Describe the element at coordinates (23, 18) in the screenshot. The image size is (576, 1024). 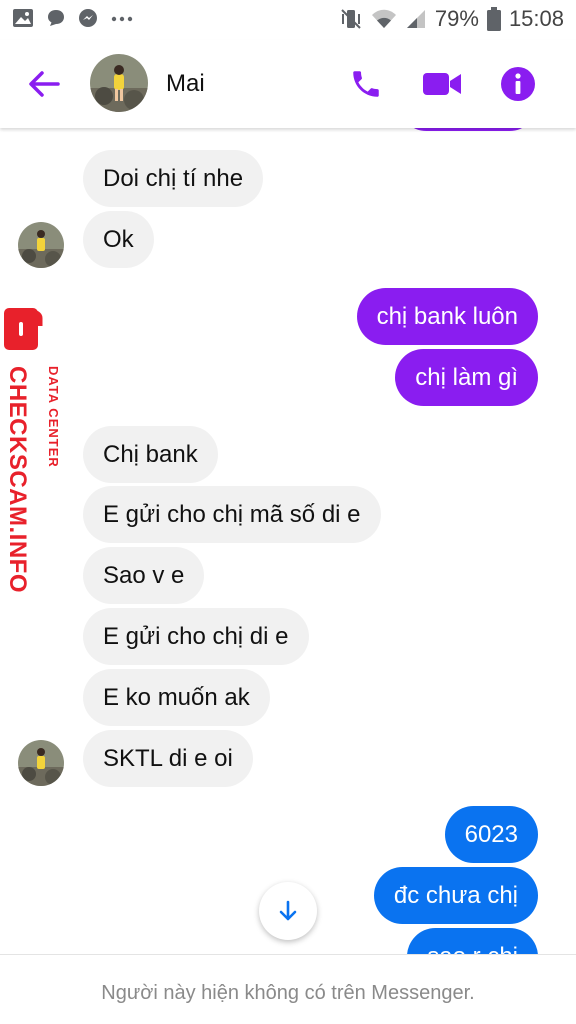
I see `gallery-icon` at that location.